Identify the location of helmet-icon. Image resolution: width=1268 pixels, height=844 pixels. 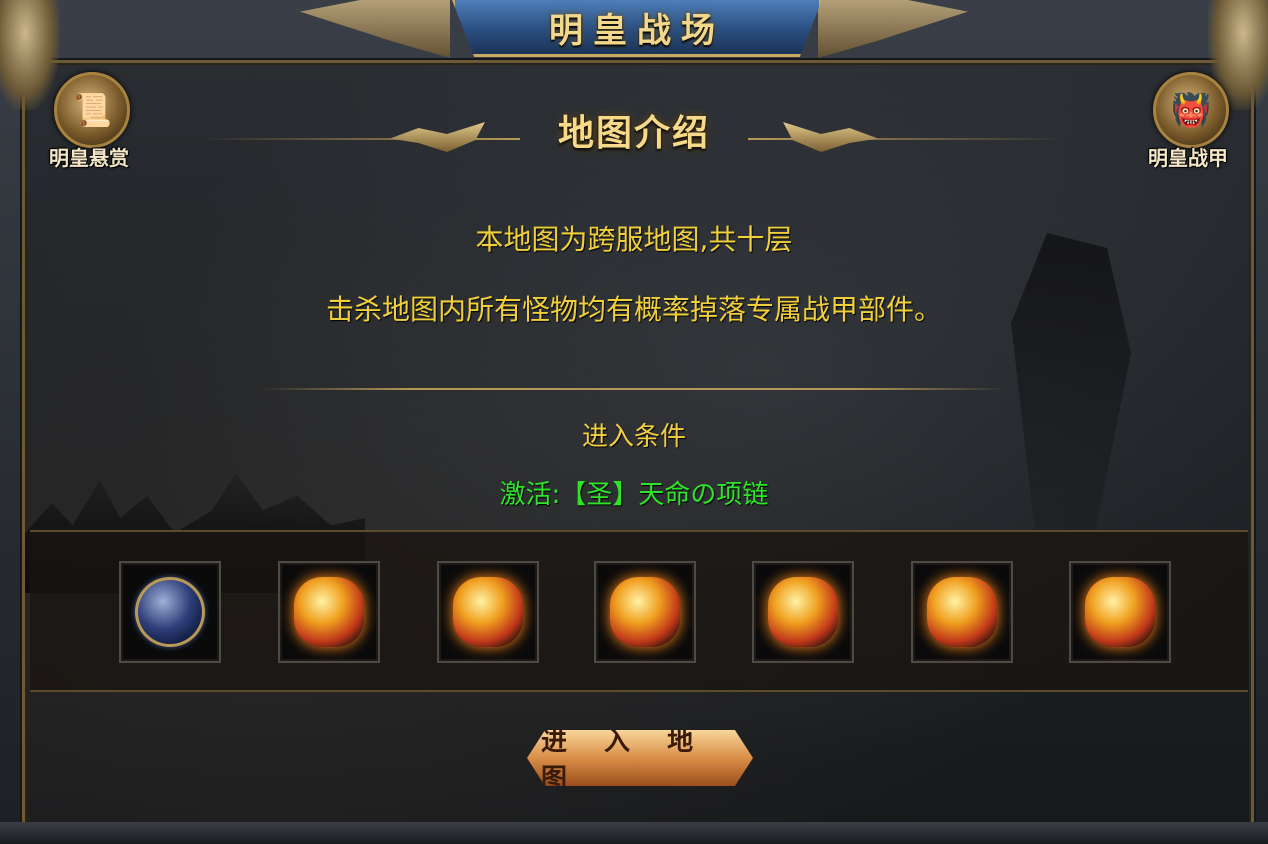
(329, 612).